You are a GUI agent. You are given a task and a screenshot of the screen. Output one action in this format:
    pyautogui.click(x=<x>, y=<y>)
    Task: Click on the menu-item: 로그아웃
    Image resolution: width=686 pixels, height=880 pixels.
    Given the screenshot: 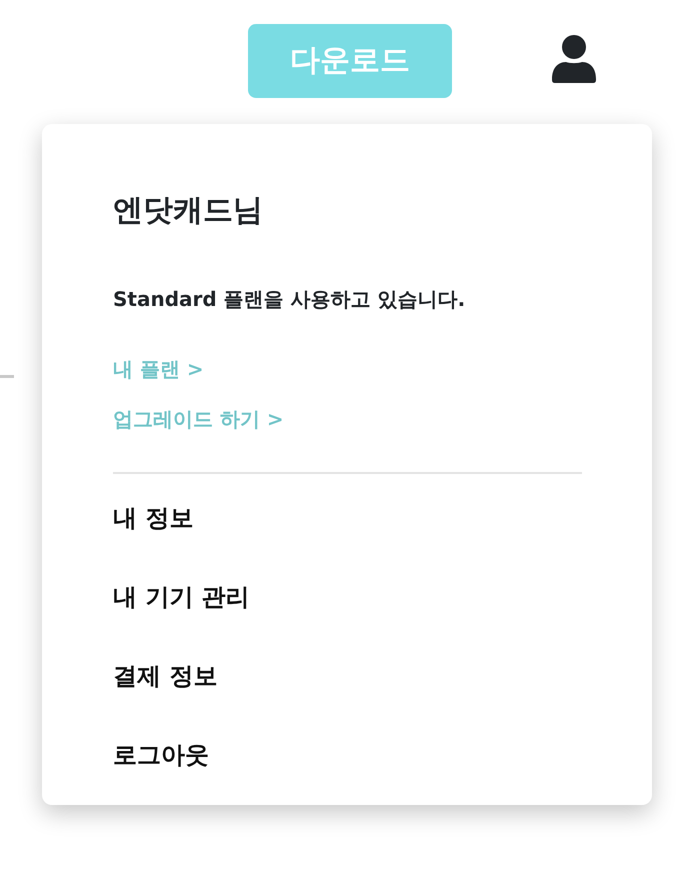 What is the action you would take?
    pyautogui.click(x=161, y=754)
    